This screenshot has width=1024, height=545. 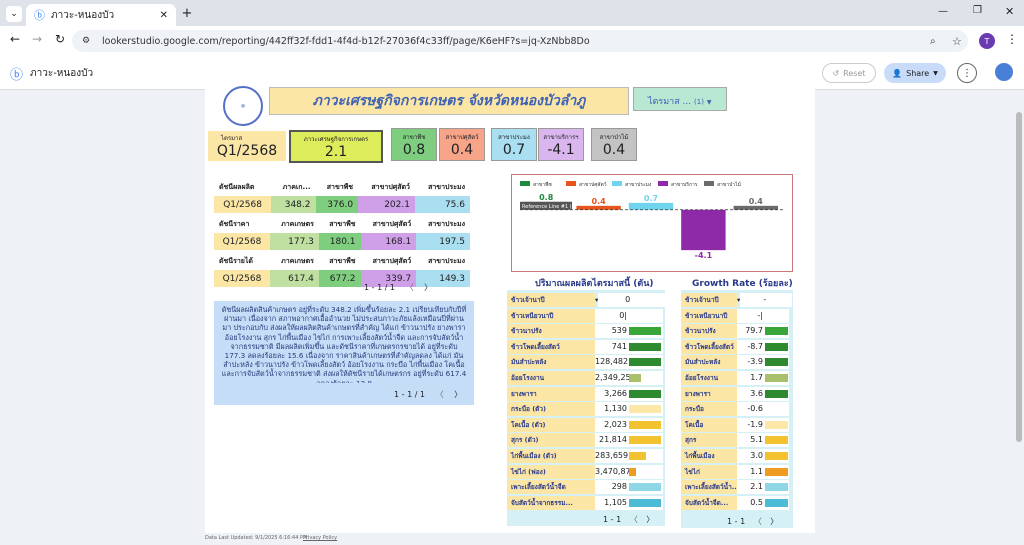 I want to click on back-icon: ←, so click(x=15, y=39).